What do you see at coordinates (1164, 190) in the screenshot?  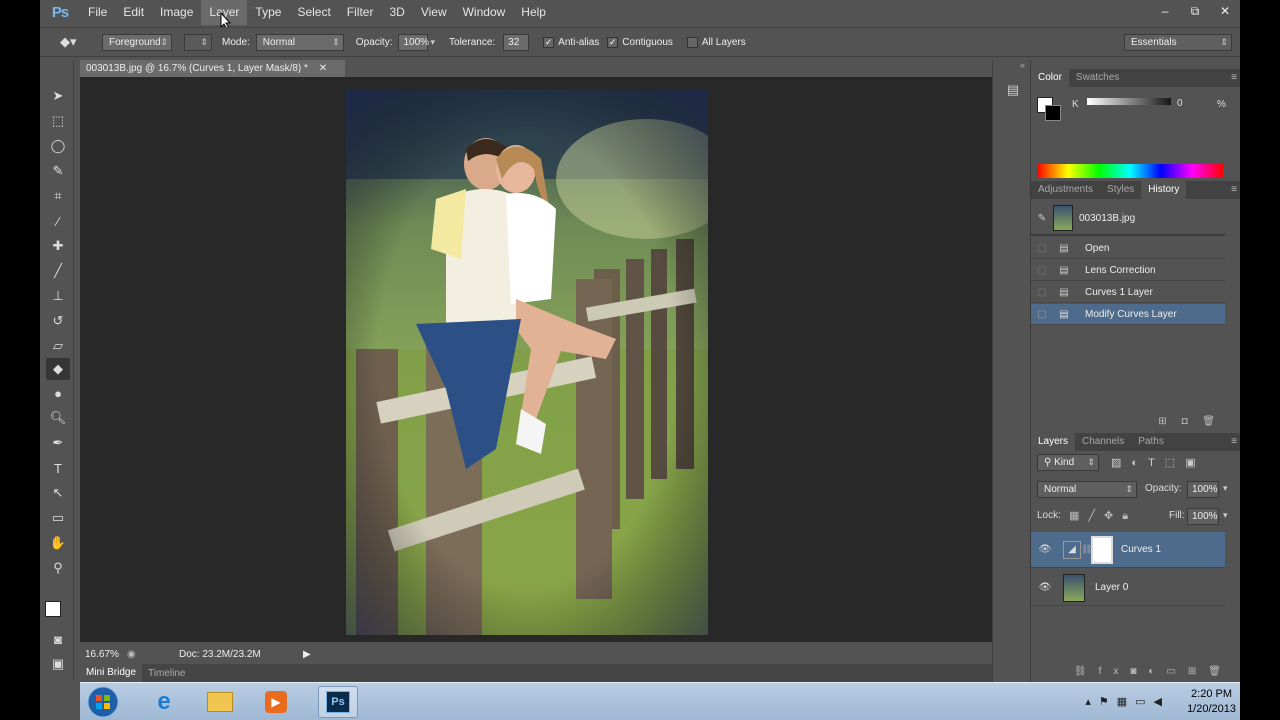 I see `tab-history: History` at bounding box center [1164, 190].